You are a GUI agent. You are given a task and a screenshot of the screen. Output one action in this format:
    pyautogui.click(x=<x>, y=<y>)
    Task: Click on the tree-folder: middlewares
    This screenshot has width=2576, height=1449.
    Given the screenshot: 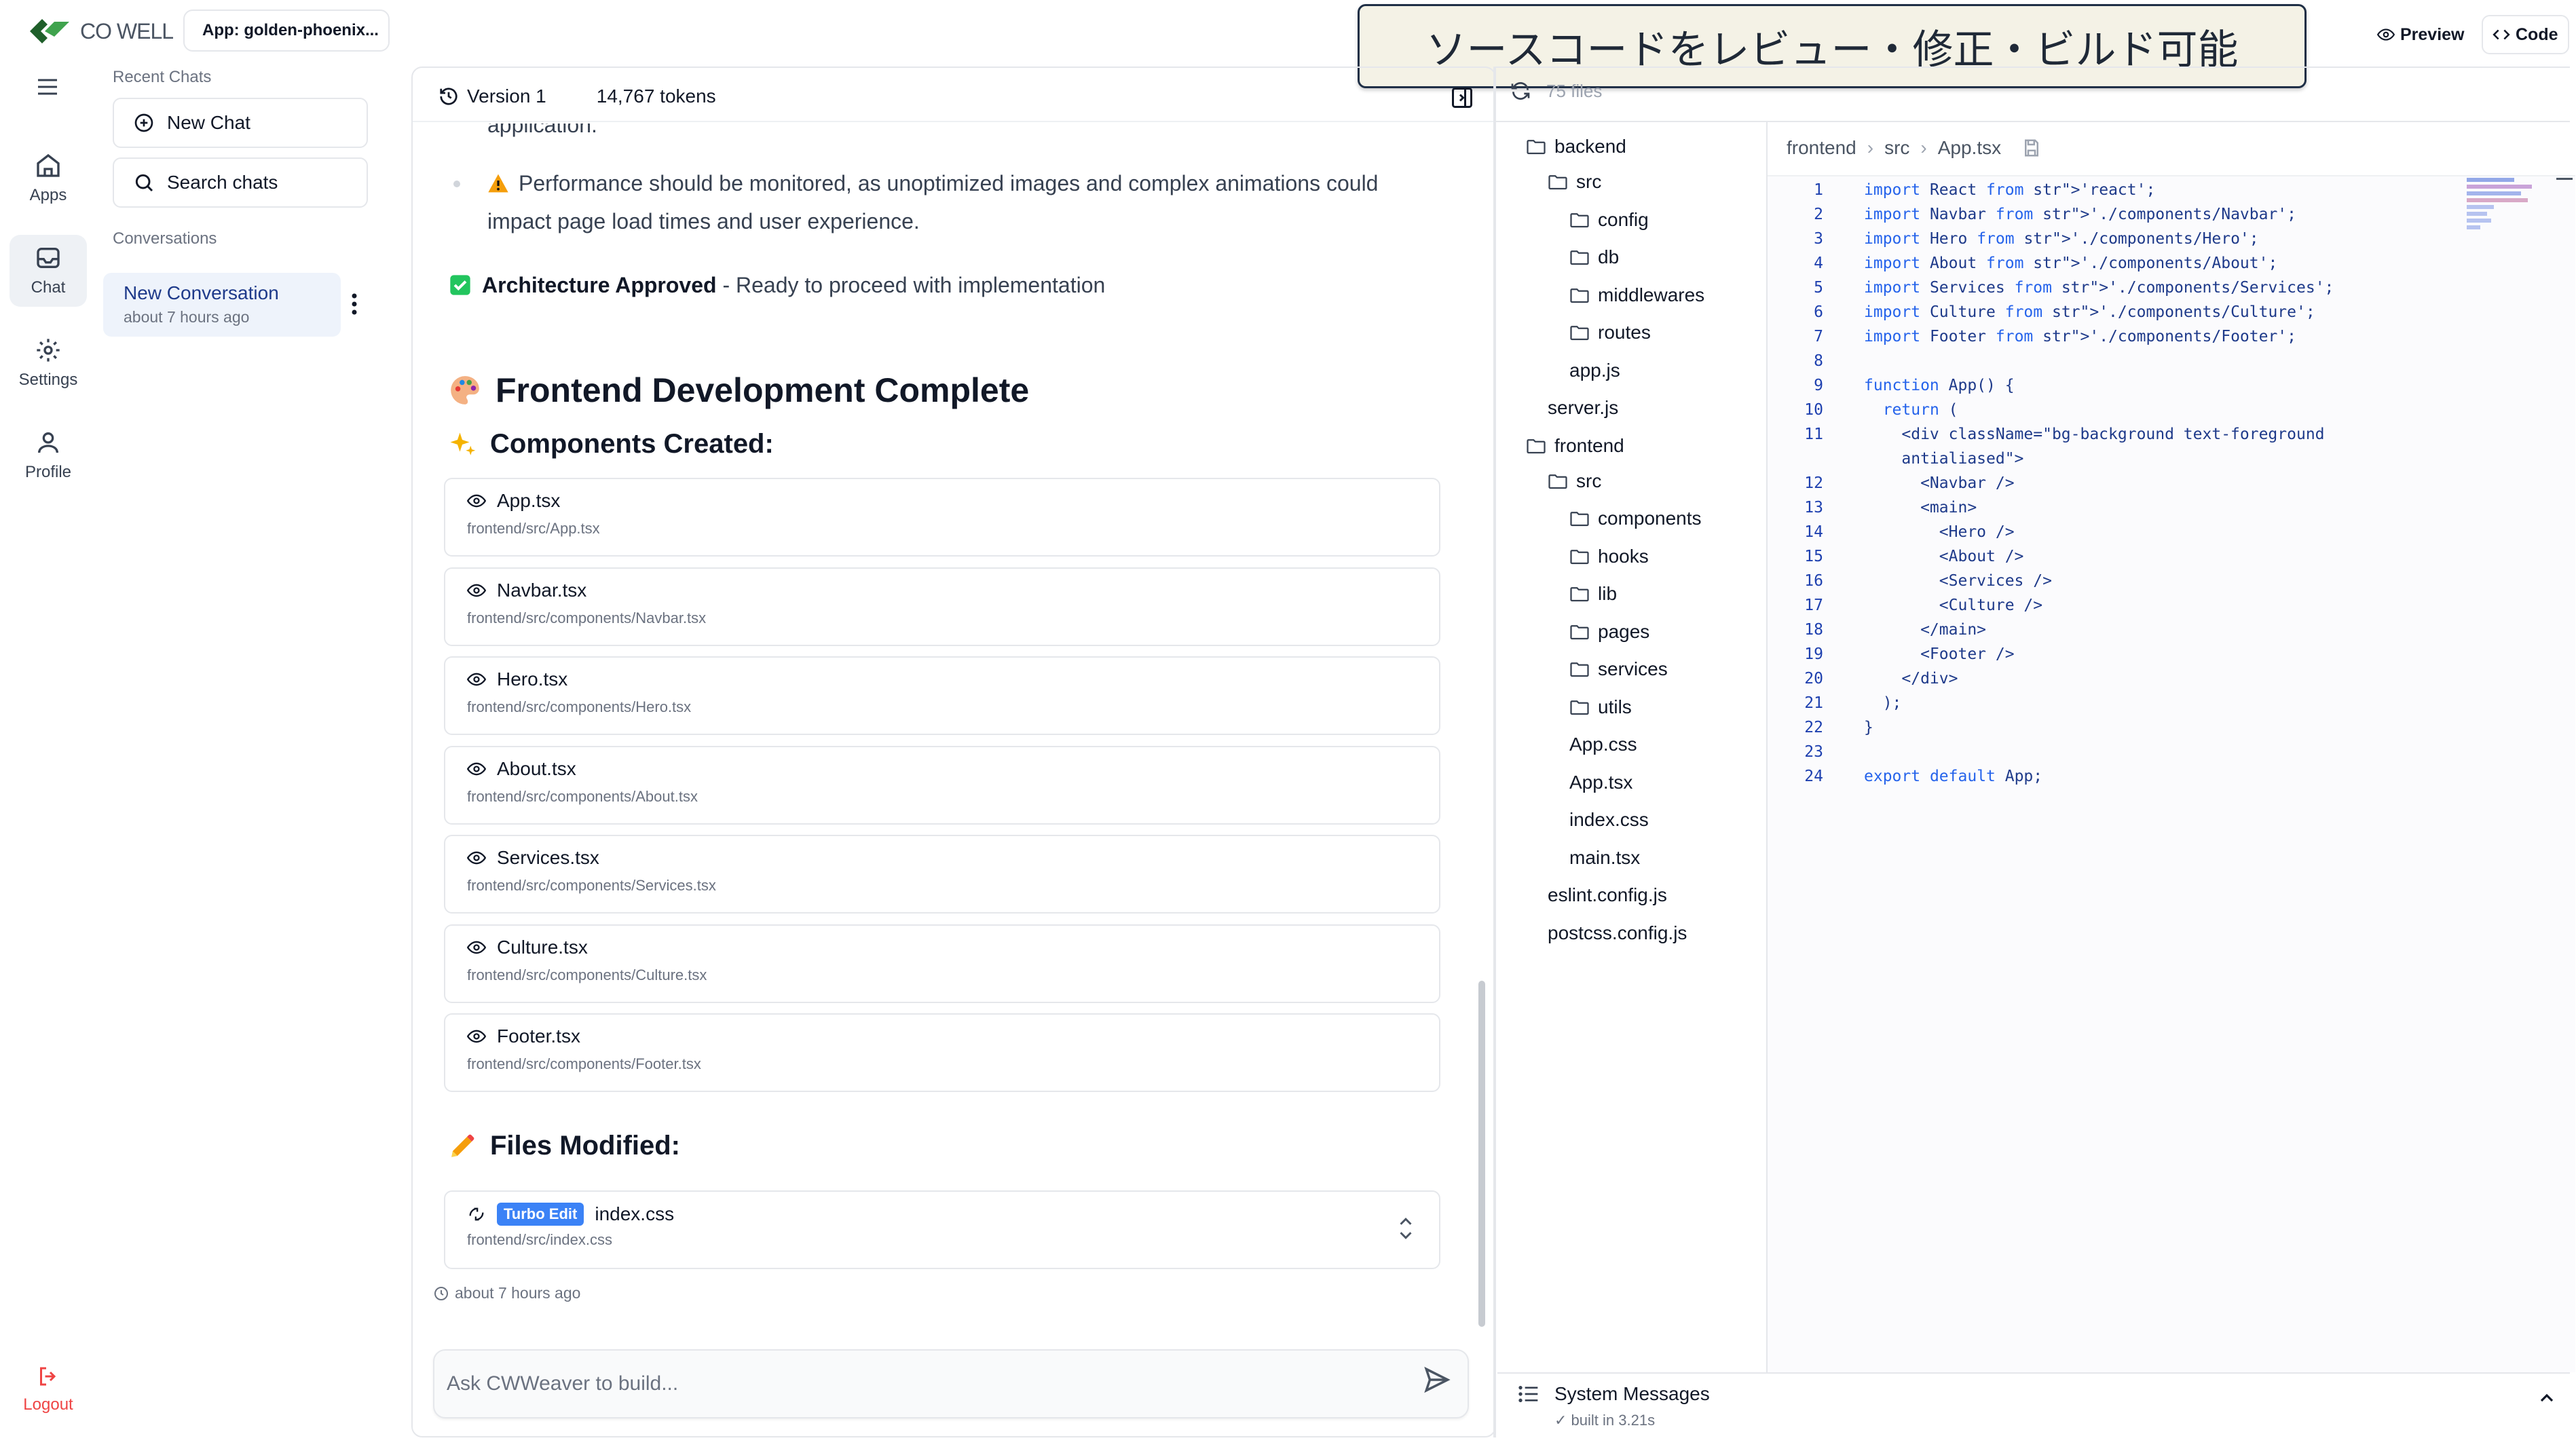 What is the action you would take?
    pyautogui.click(x=1637, y=295)
    